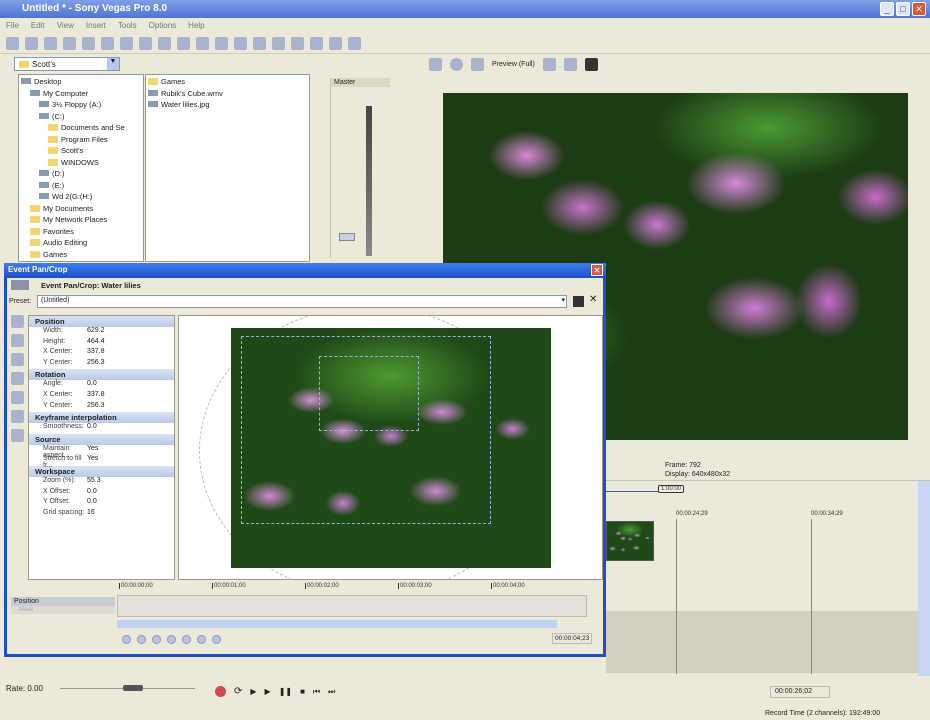 The image size is (930, 720). Describe the element at coordinates (81, 244) in the screenshot. I see `tree-item: Audio Editing` at that location.